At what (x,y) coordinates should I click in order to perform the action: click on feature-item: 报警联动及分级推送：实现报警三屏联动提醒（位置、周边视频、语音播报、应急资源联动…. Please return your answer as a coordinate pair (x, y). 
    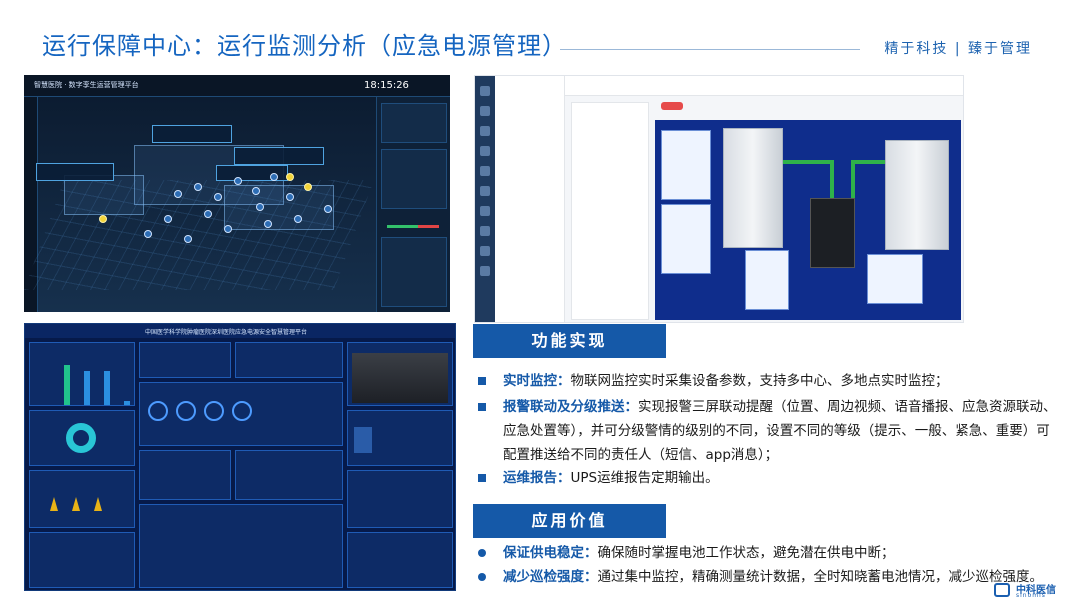
    Looking at the image, I should click on (769, 431).